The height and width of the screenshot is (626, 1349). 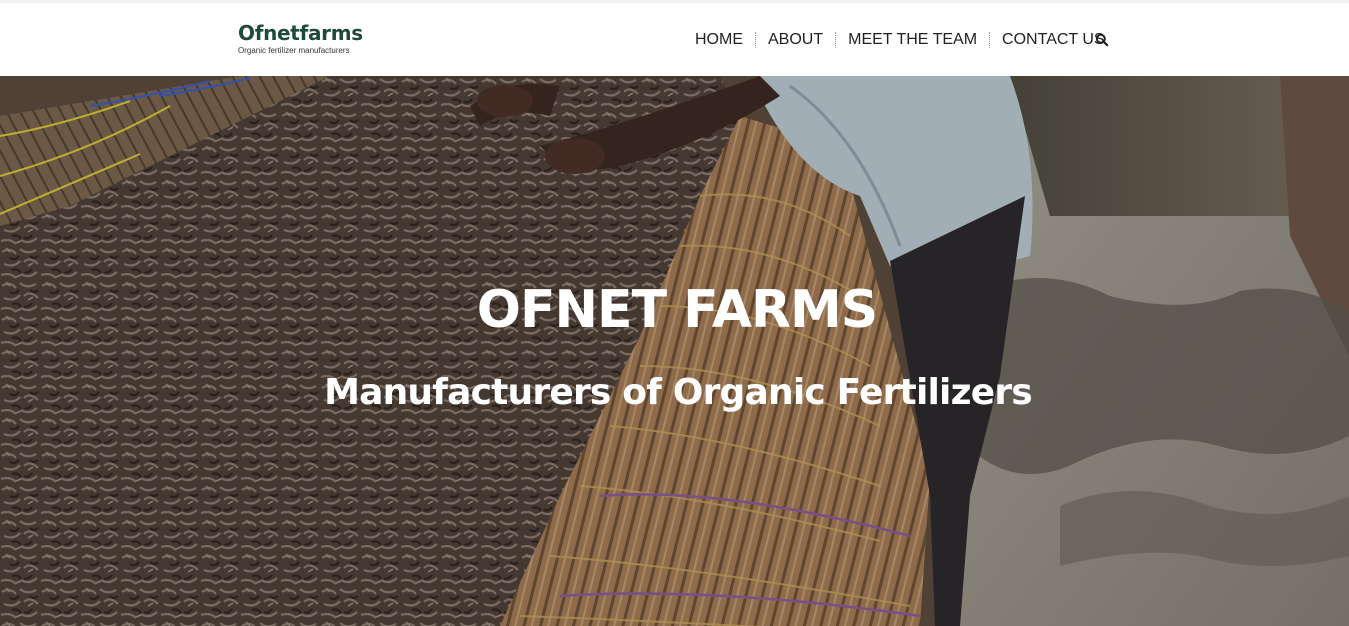 What do you see at coordinates (294, 50) in the screenshot?
I see `site-tagline: Organic fertilizer manufacturers` at bounding box center [294, 50].